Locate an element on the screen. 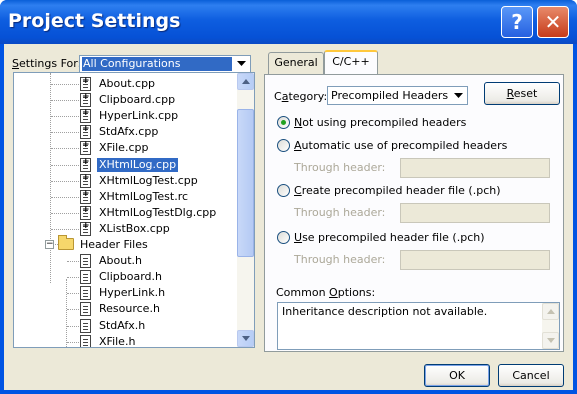 This screenshot has height=394, width=577. tab-c-cpp: C/C++ is located at coordinates (351, 62).